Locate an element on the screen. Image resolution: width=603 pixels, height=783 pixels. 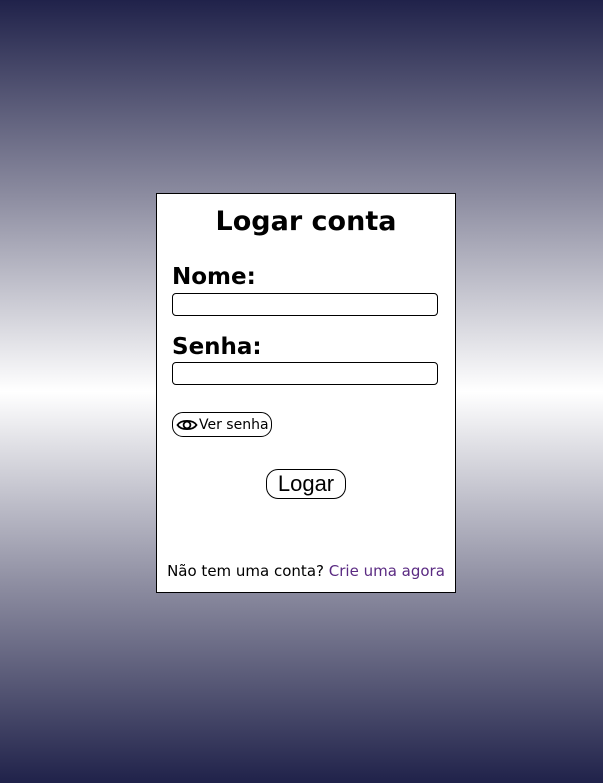
show-password-button: Ver senha is located at coordinates (222, 424).